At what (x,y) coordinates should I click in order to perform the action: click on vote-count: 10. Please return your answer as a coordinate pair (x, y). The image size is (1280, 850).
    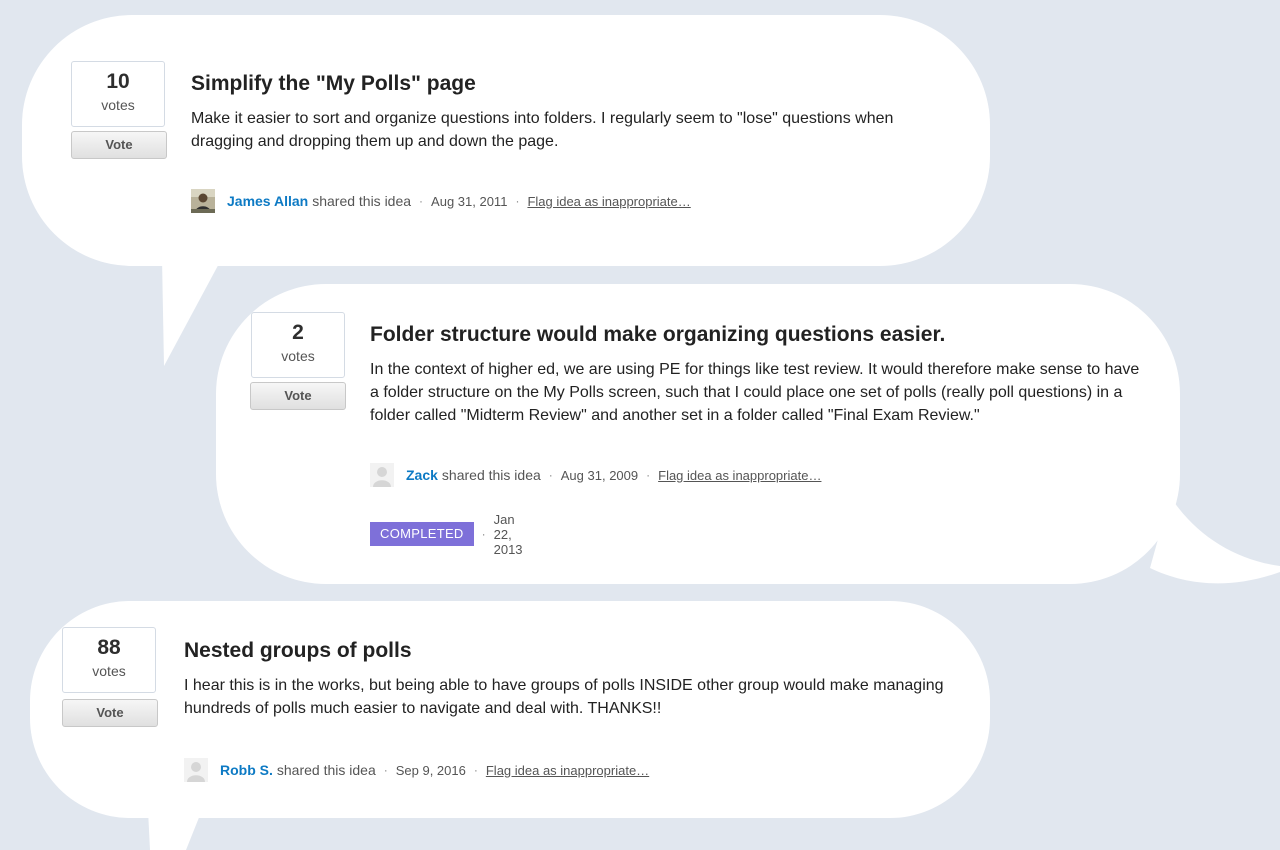
    Looking at the image, I should click on (118, 81).